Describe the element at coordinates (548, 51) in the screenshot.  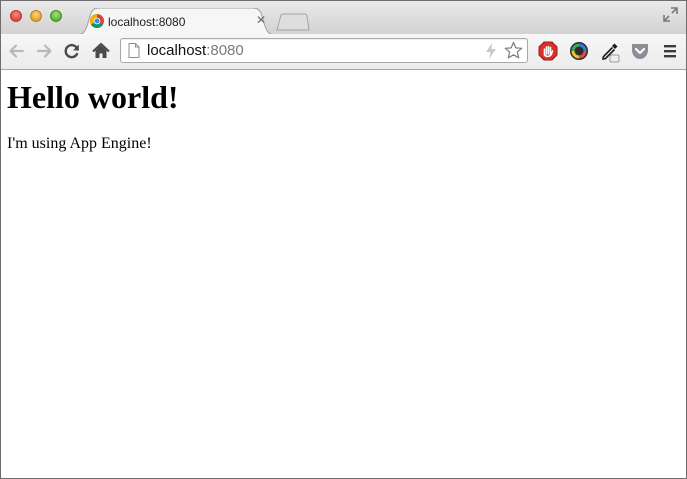
I see `adblock-icon` at that location.